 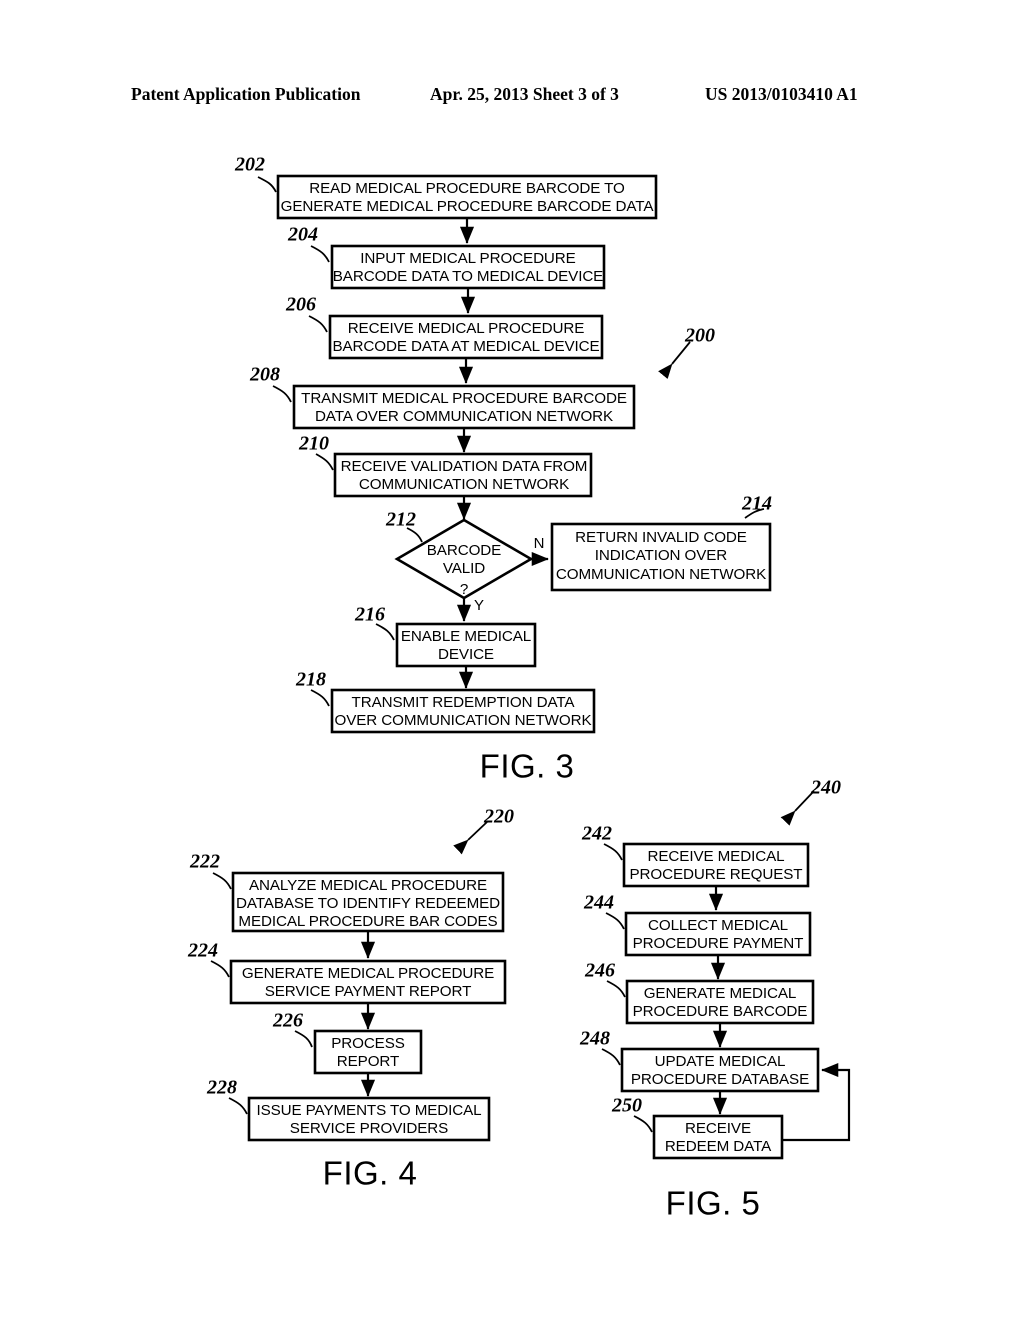 I want to click on fig5-step-244: COLLECT MEDICAL PROCEDURE PAYMENT 244, so click(x=697, y=924).